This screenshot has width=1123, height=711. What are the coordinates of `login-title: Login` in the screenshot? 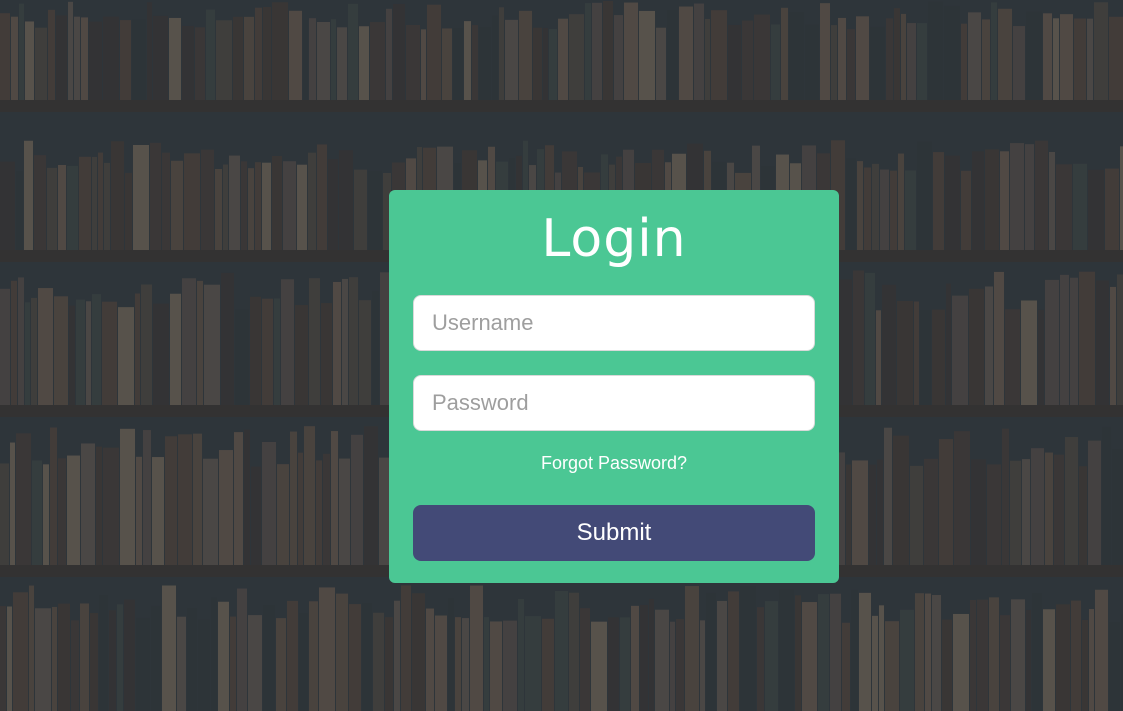 It's located at (614, 239).